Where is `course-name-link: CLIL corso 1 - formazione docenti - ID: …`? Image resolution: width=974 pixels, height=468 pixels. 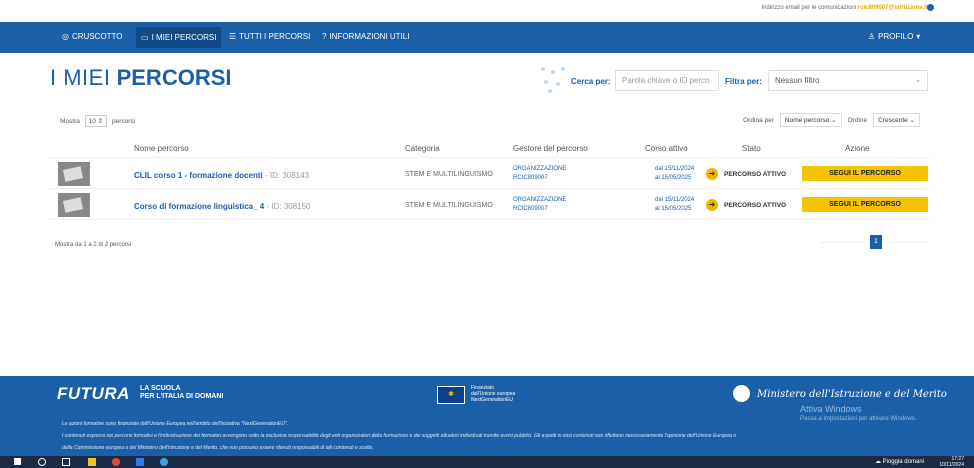
course-name-link: CLIL corso 1 - formazione docenti - ID: … is located at coordinates (221, 175).